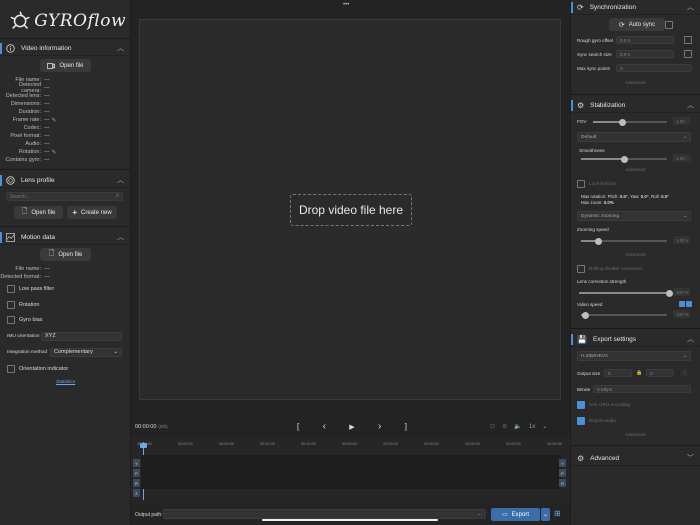 Image resolution: width=700 pixels, height=525 pixels. Describe the element at coordinates (635, 169) in the screenshot. I see `stabilization-advanced-link: Advanced` at that location.